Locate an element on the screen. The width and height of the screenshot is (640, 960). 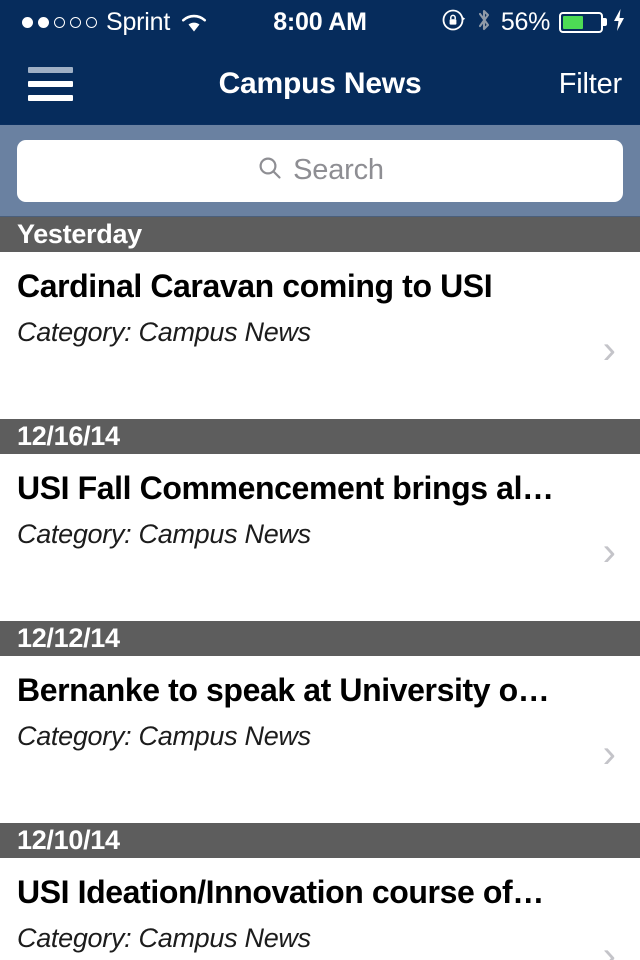
status-bar-right: 56% is located at coordinates (533, 22).